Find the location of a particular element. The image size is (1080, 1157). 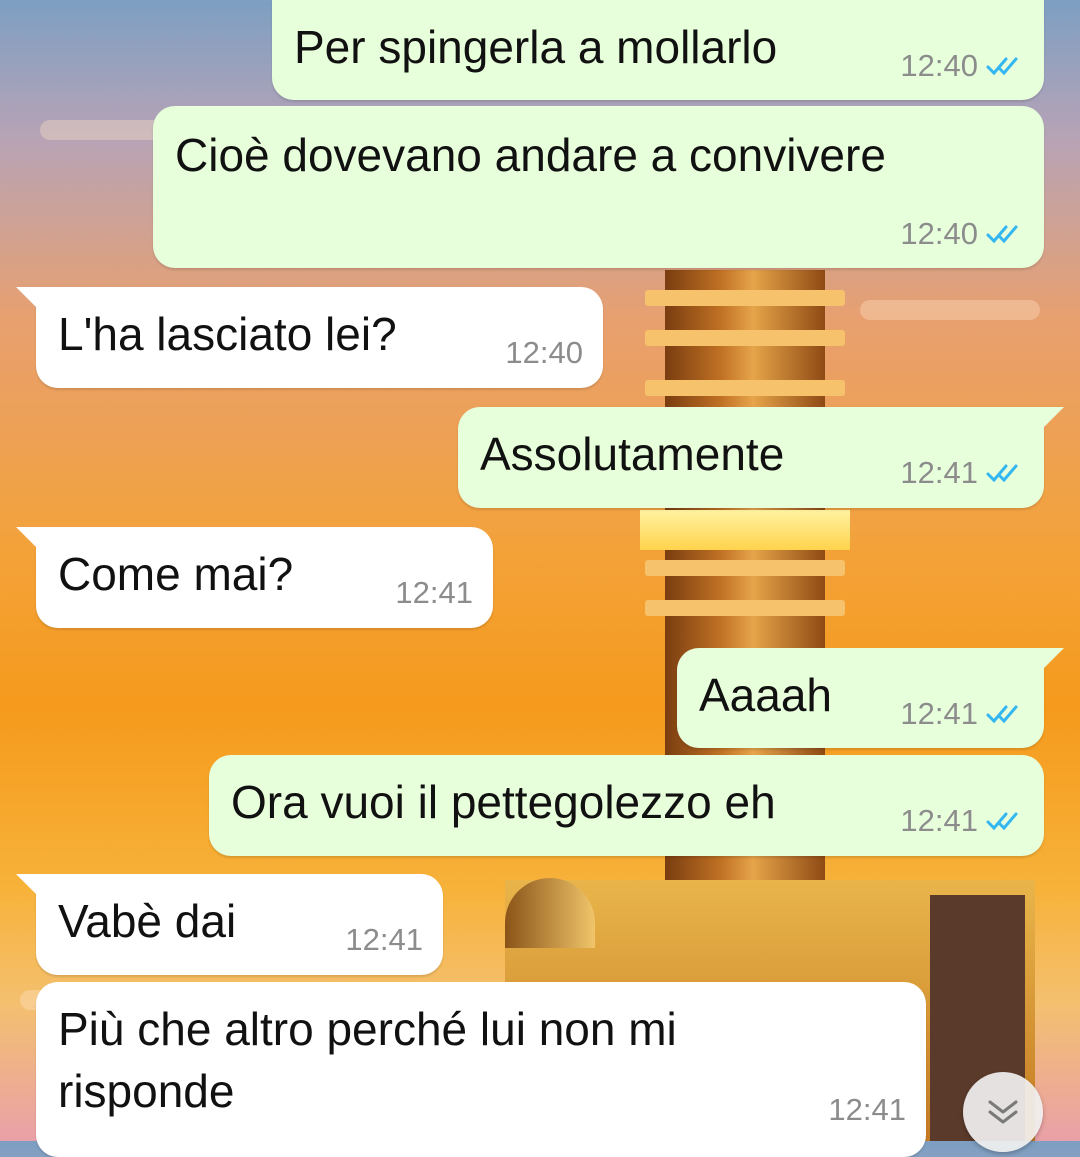

double-chevron-down-icon is located at coordinates (1003, 1112).